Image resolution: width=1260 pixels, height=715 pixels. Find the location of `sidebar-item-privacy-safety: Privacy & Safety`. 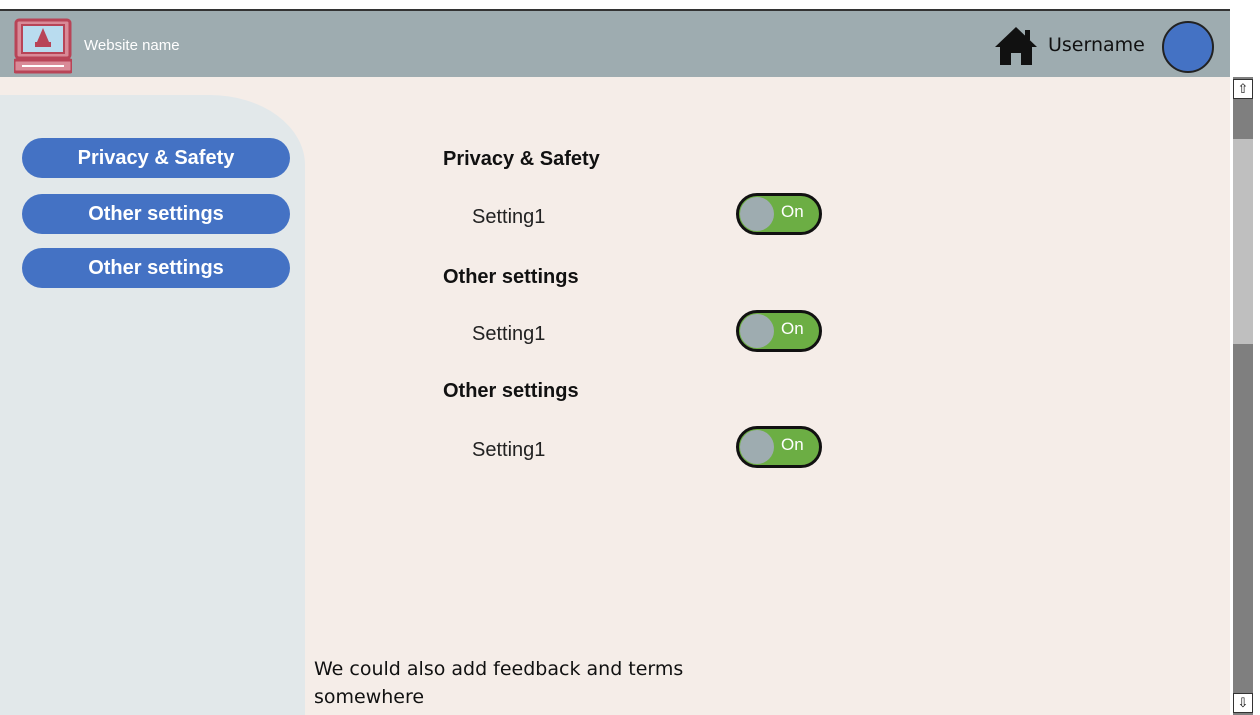

sidebar-item-privacy-safety: Privacy & Safety is located at coordinates (156, 158).